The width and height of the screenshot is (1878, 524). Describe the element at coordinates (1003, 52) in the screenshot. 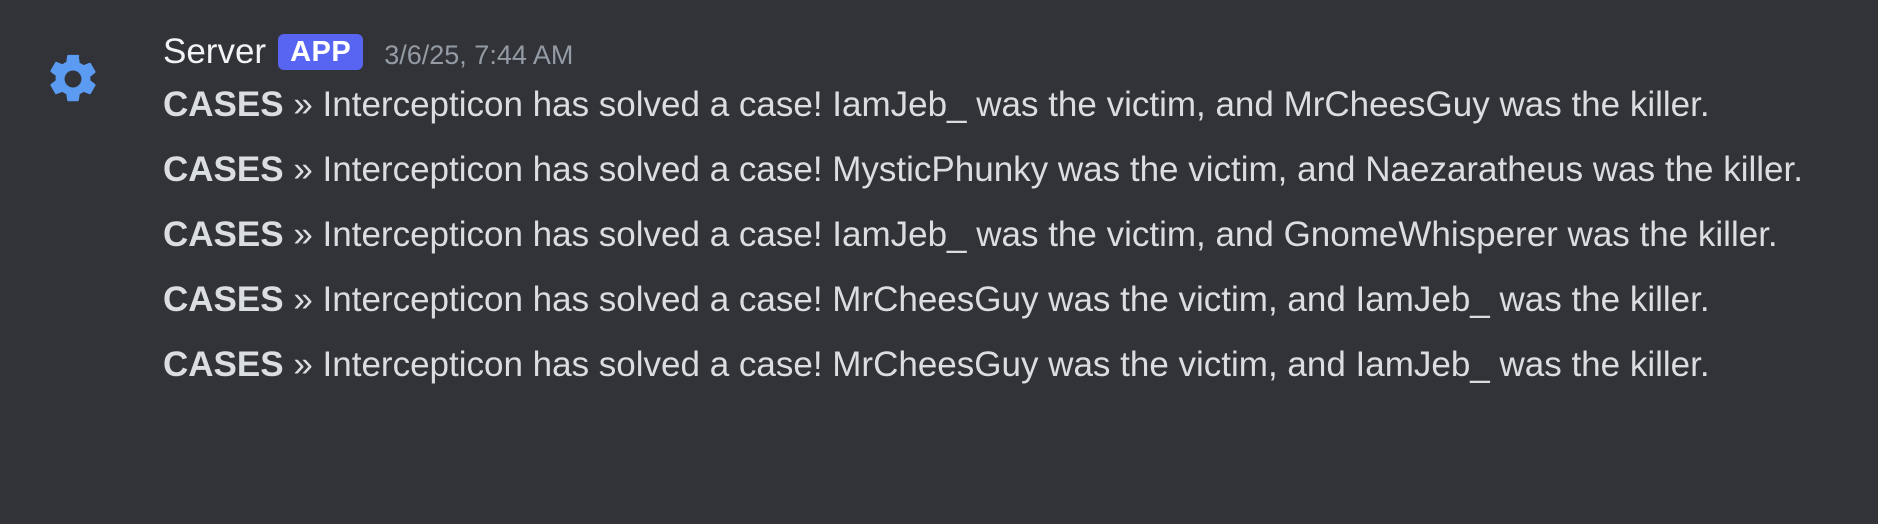

I see `message-header: Server APP 3/6/25, 7:44 AM` at that location.